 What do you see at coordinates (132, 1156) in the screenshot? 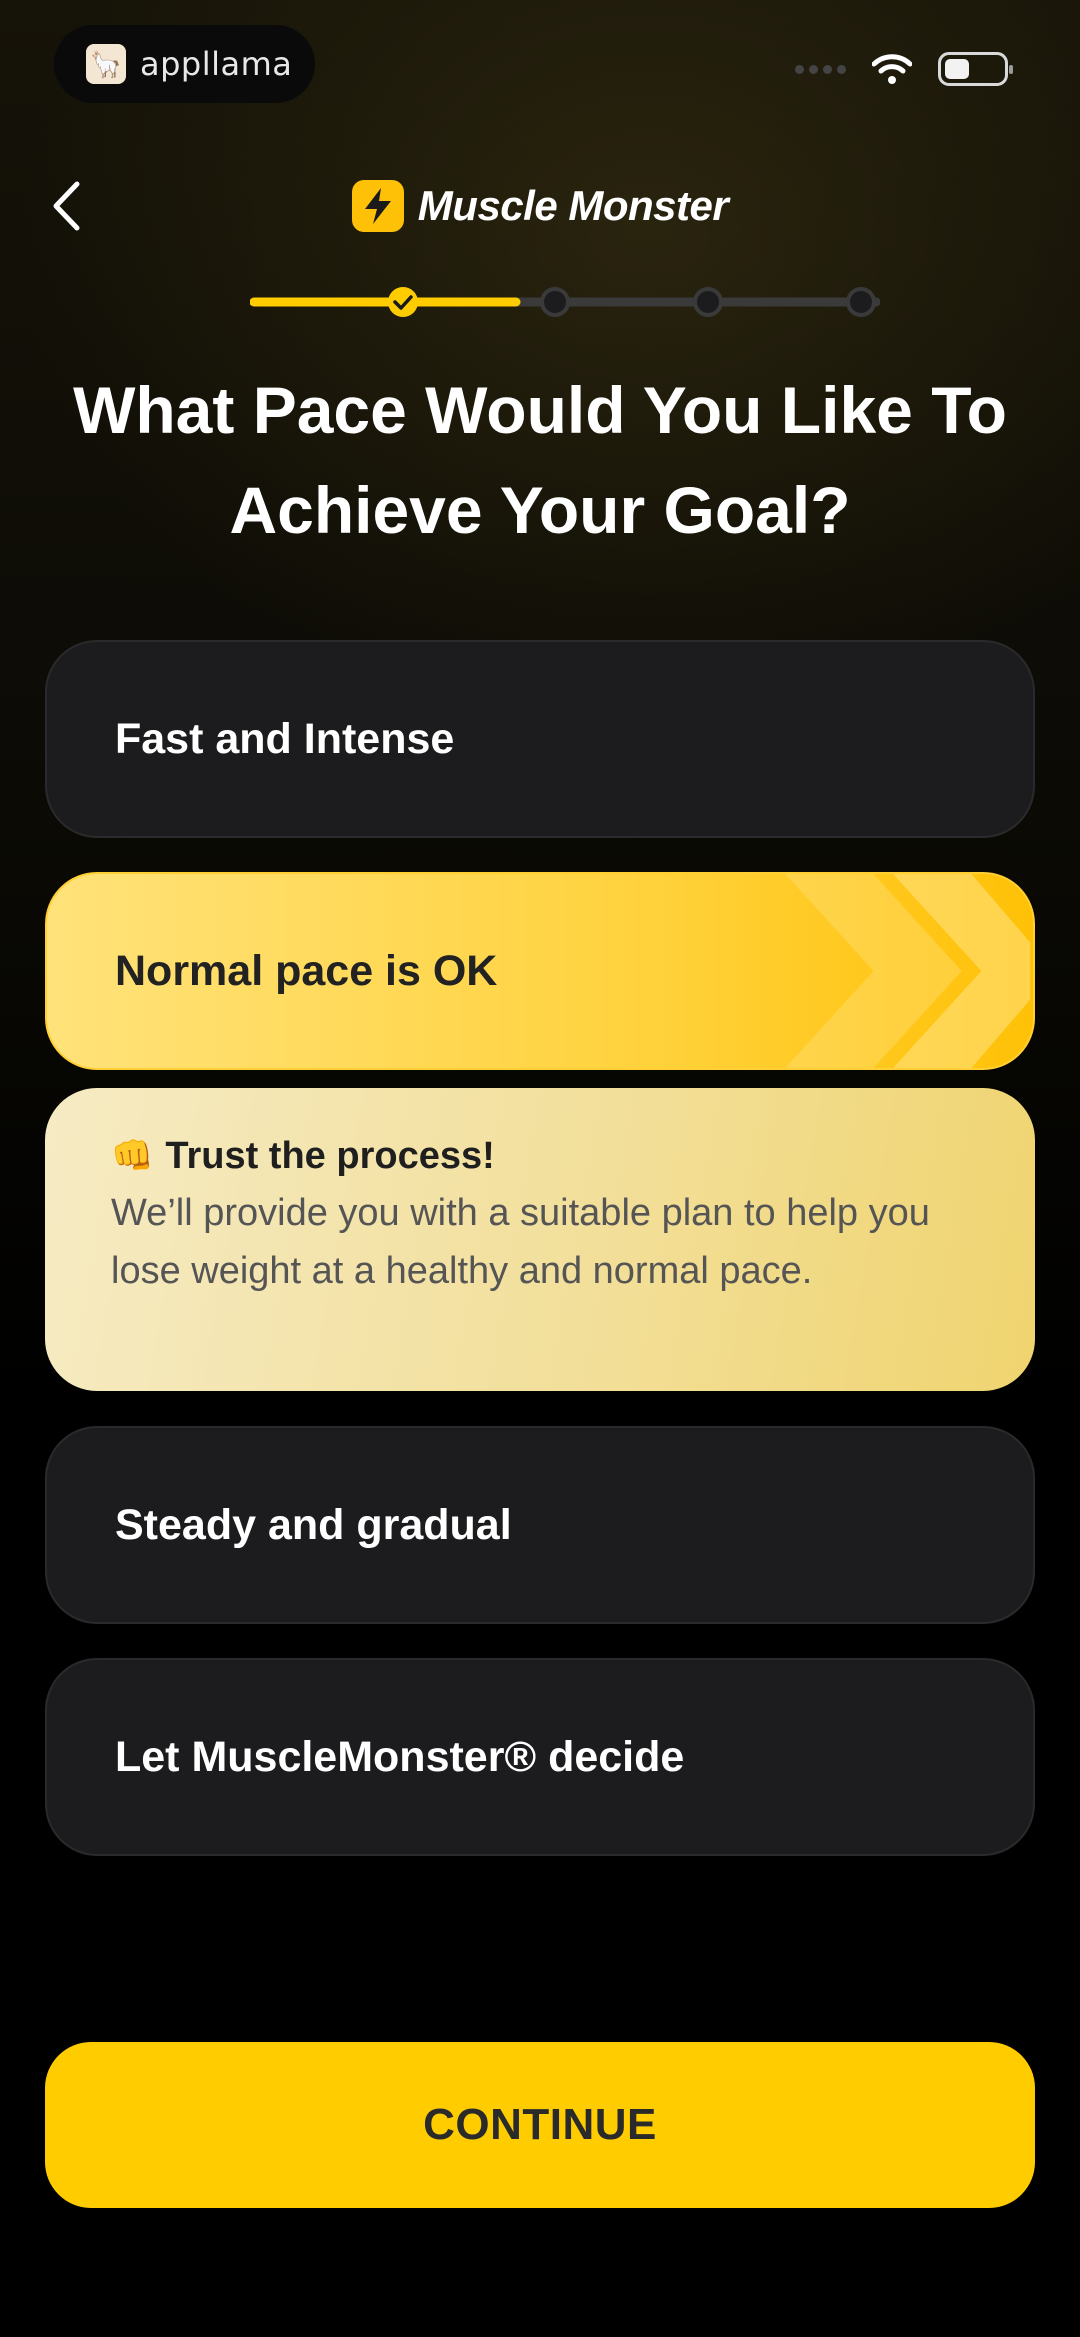
I see `fist-icon: 👊` at bounding box center [132, 1156].